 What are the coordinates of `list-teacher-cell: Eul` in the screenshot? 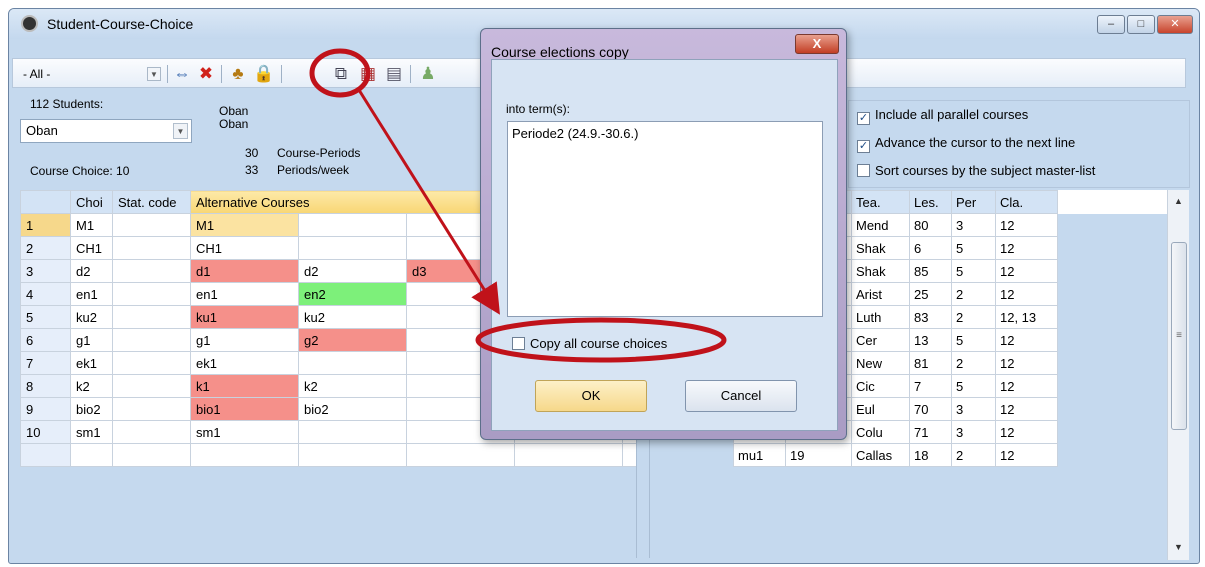 It's located at (880, 409).